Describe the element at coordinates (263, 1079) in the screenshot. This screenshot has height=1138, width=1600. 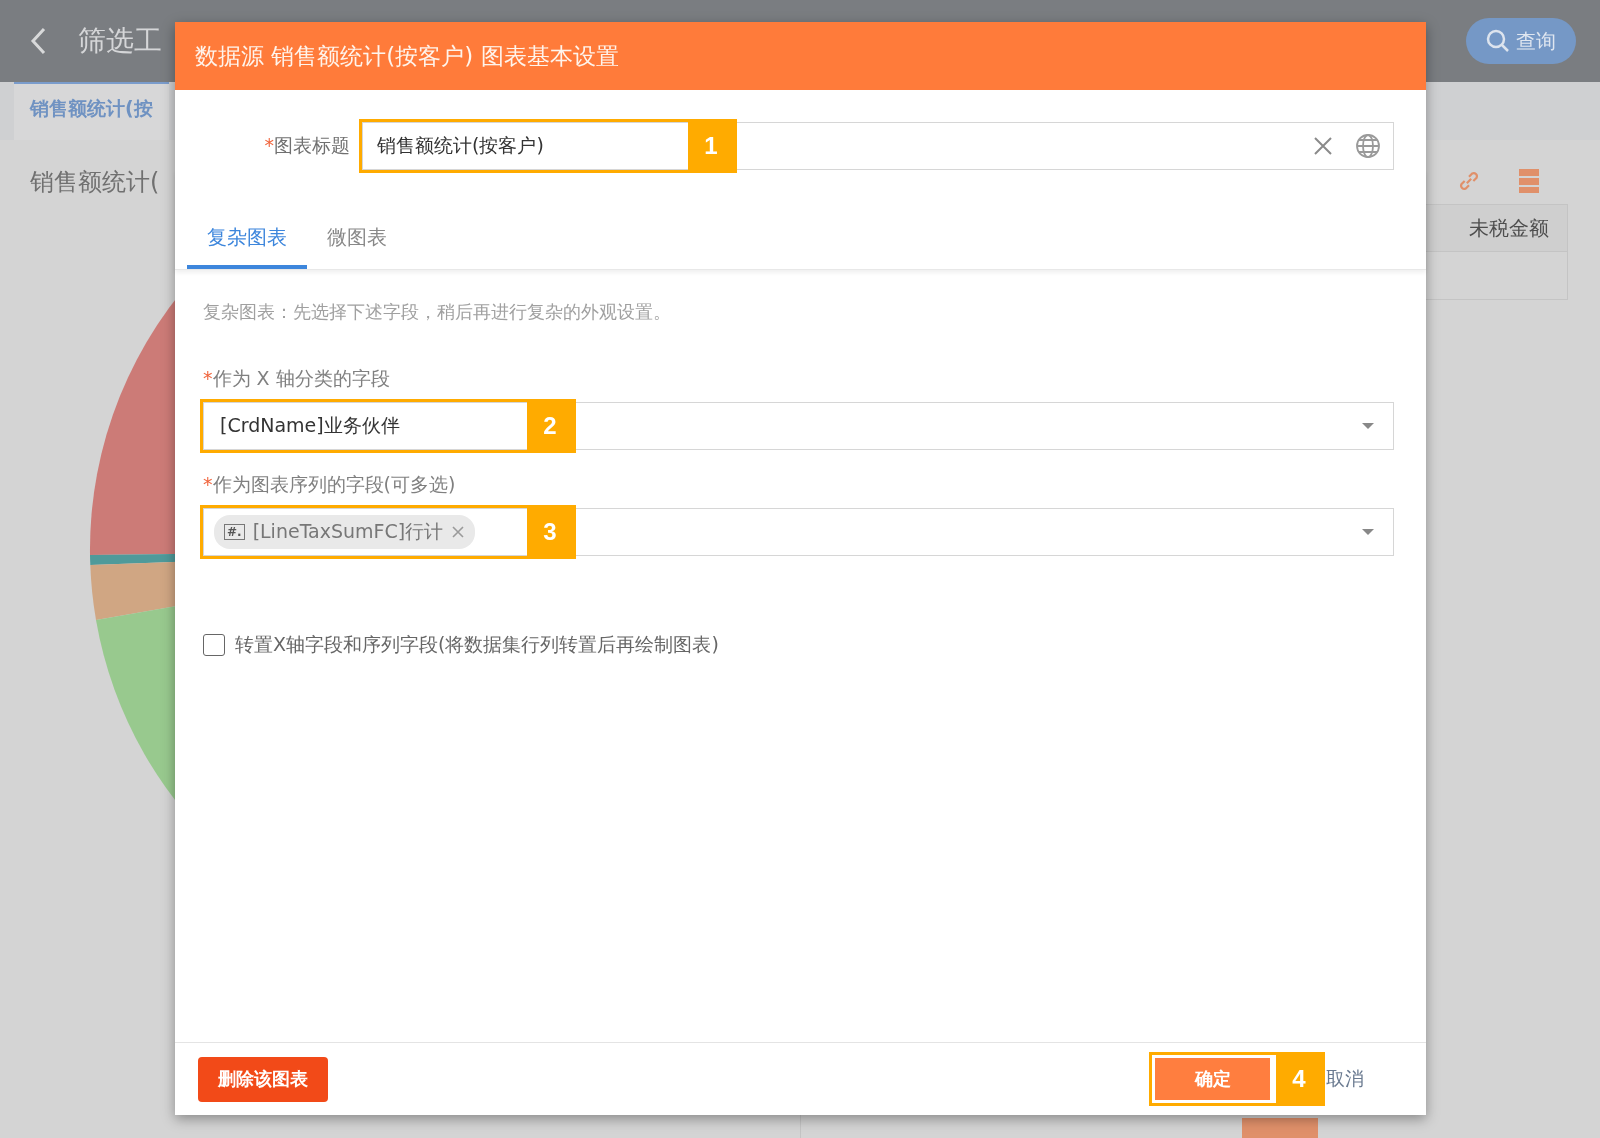
I see `delete-button: 删除该图表` at that location.